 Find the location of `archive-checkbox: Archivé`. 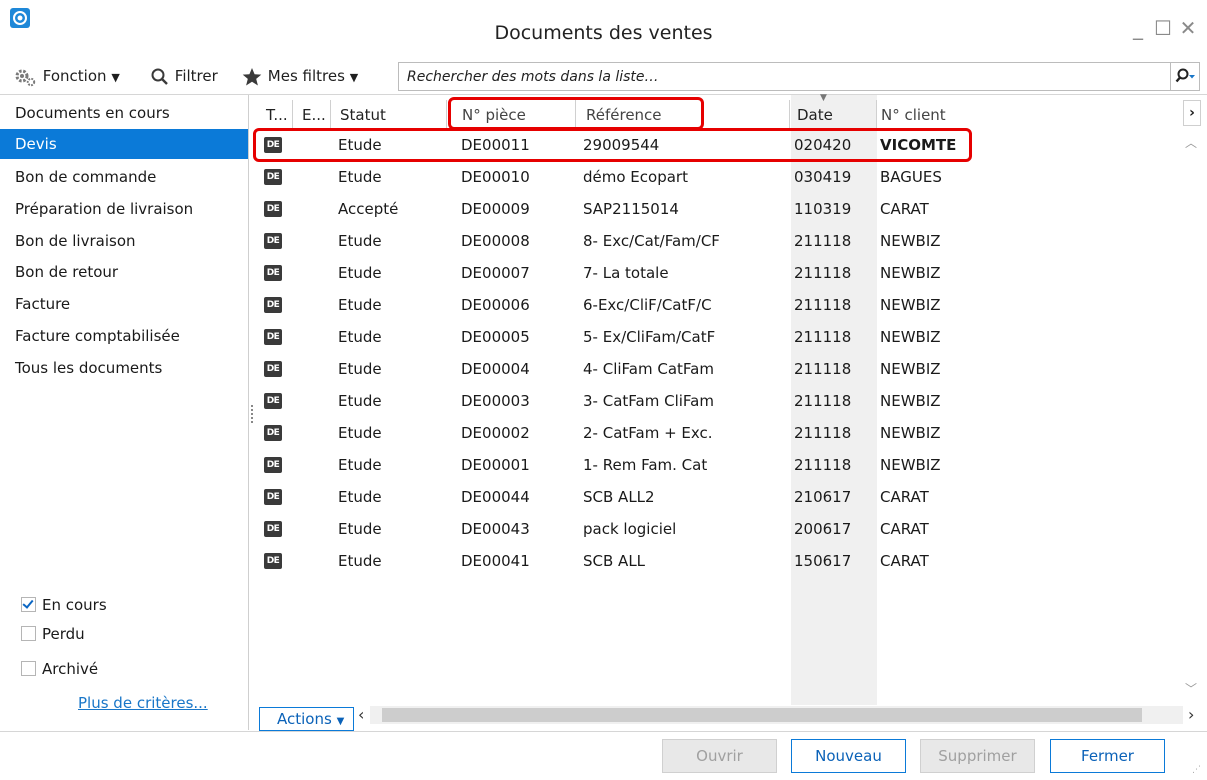

archive-checkbox: Archivé is located at coordinates (59, 669).